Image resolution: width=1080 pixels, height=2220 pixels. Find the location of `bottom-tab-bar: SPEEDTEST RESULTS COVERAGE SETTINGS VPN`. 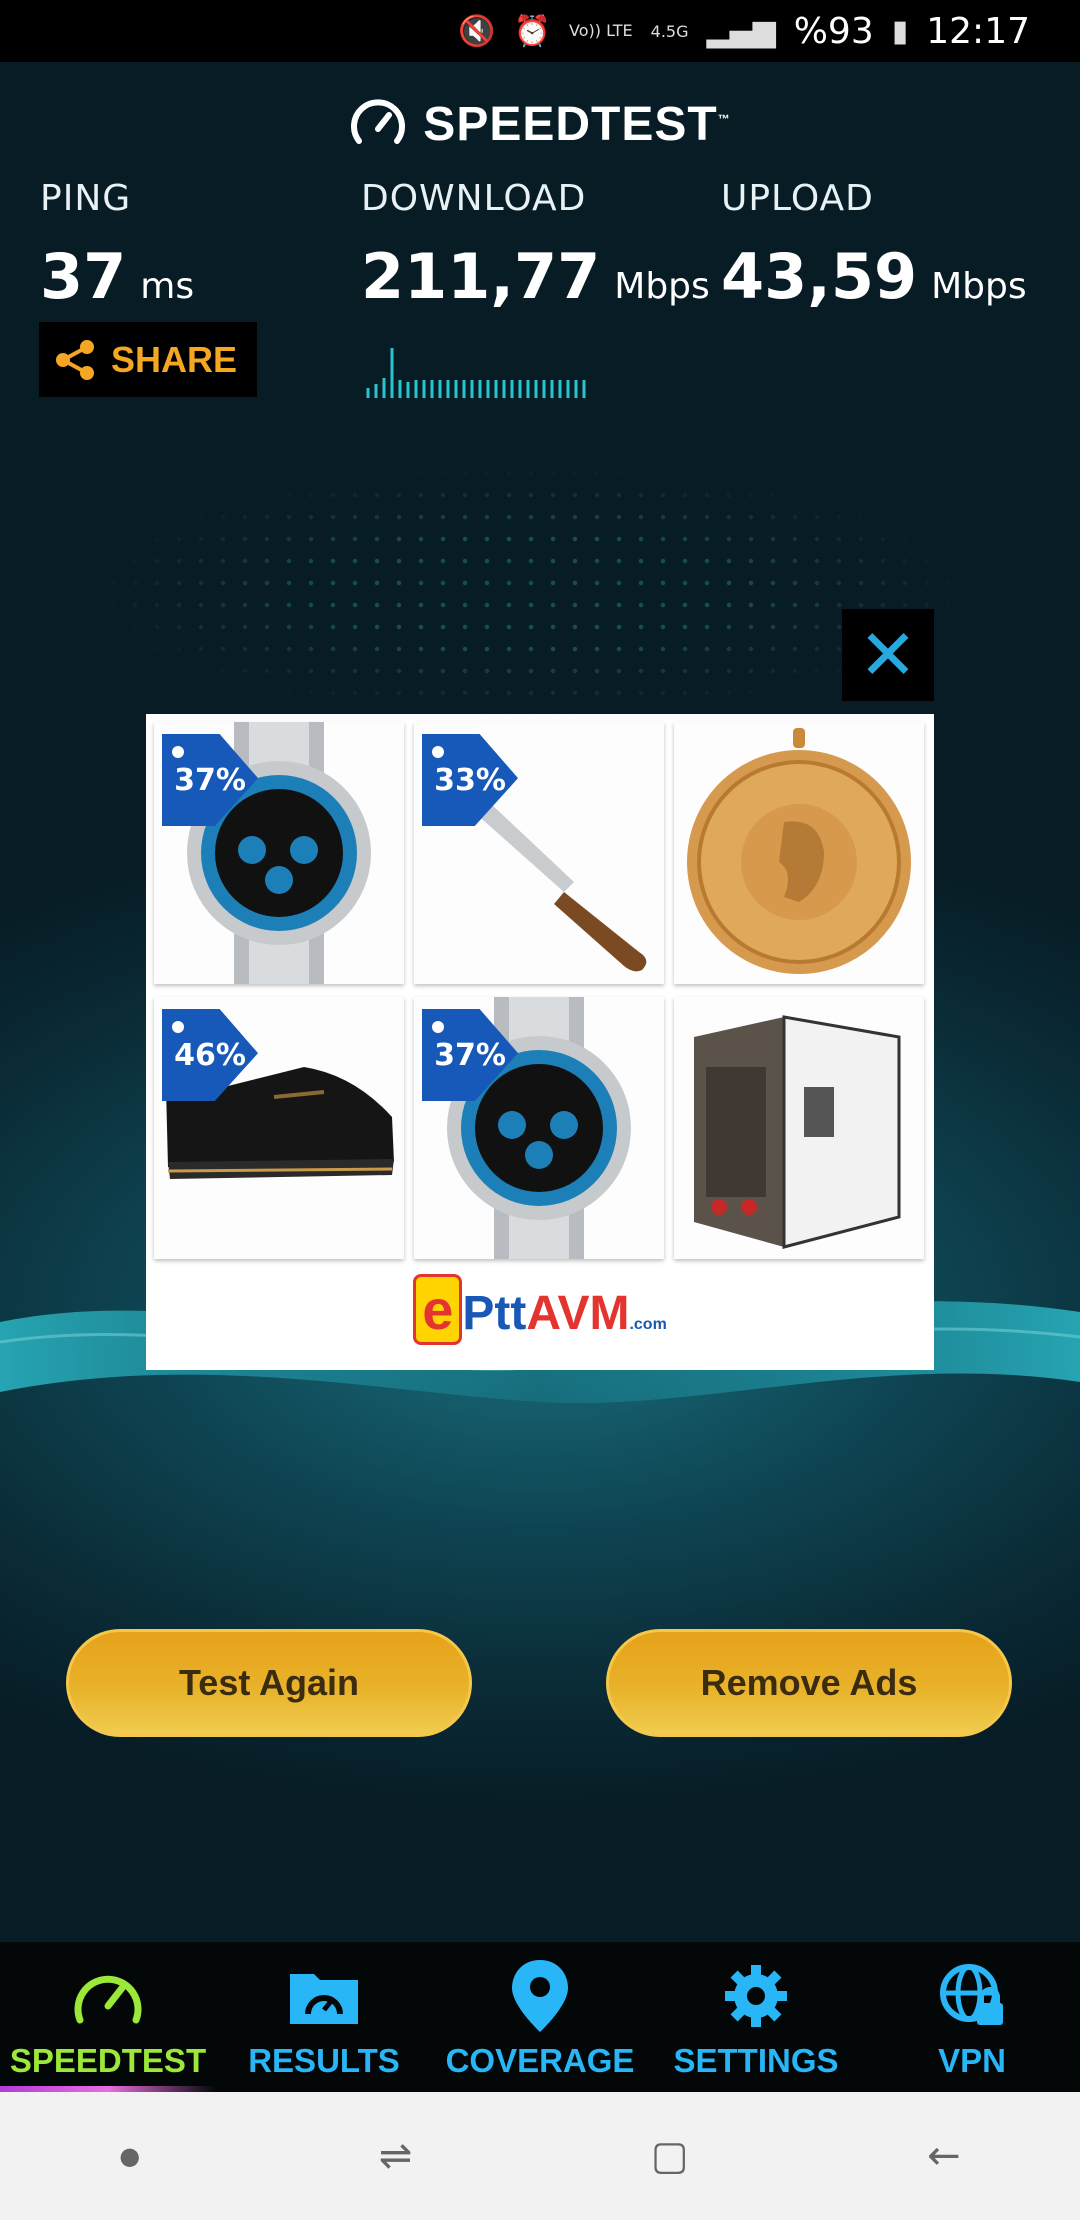

bottom-tab-bar: SPEEDTEST RESULTS COVERAGE SETTINGS VPN is located at coordinates (540, 2017).